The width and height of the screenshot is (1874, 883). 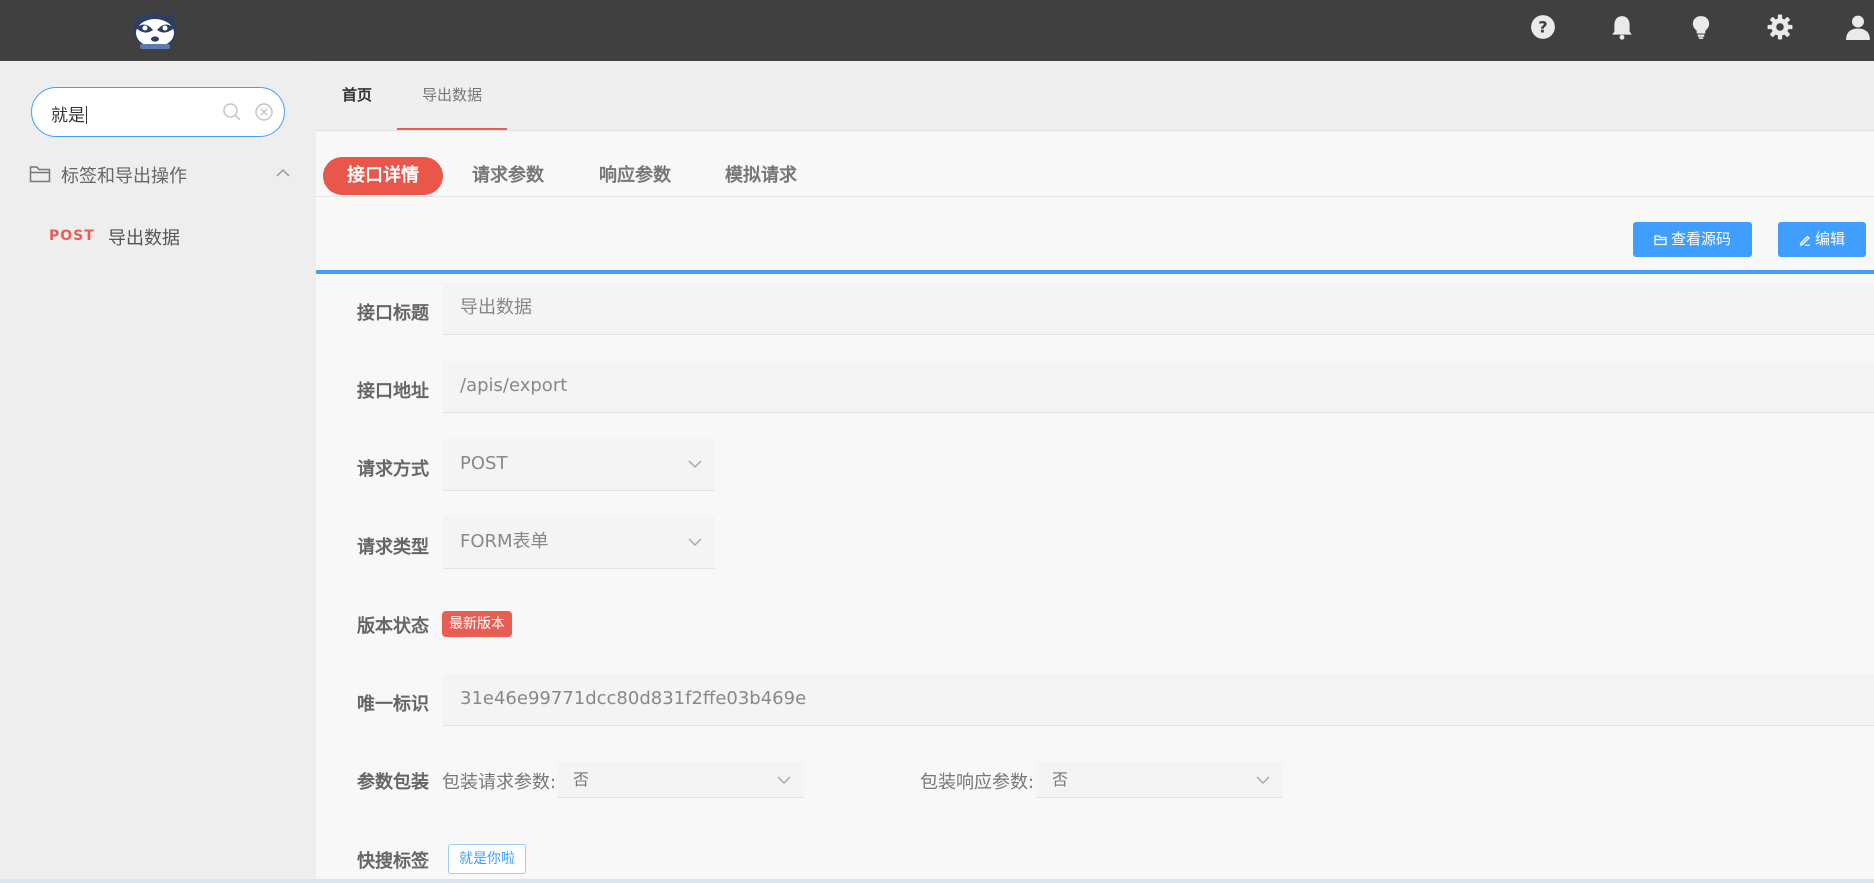 I want to click on clear-icon, so click(x=264, y=112).